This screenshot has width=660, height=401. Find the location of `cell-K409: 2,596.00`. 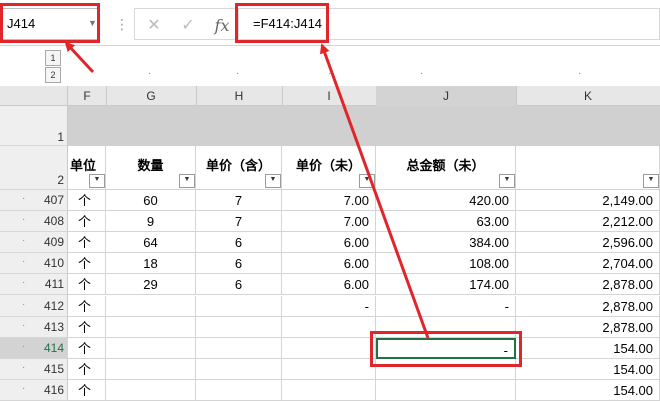

cell-K409: 2,596.00 is located at coordinates (588, 243).